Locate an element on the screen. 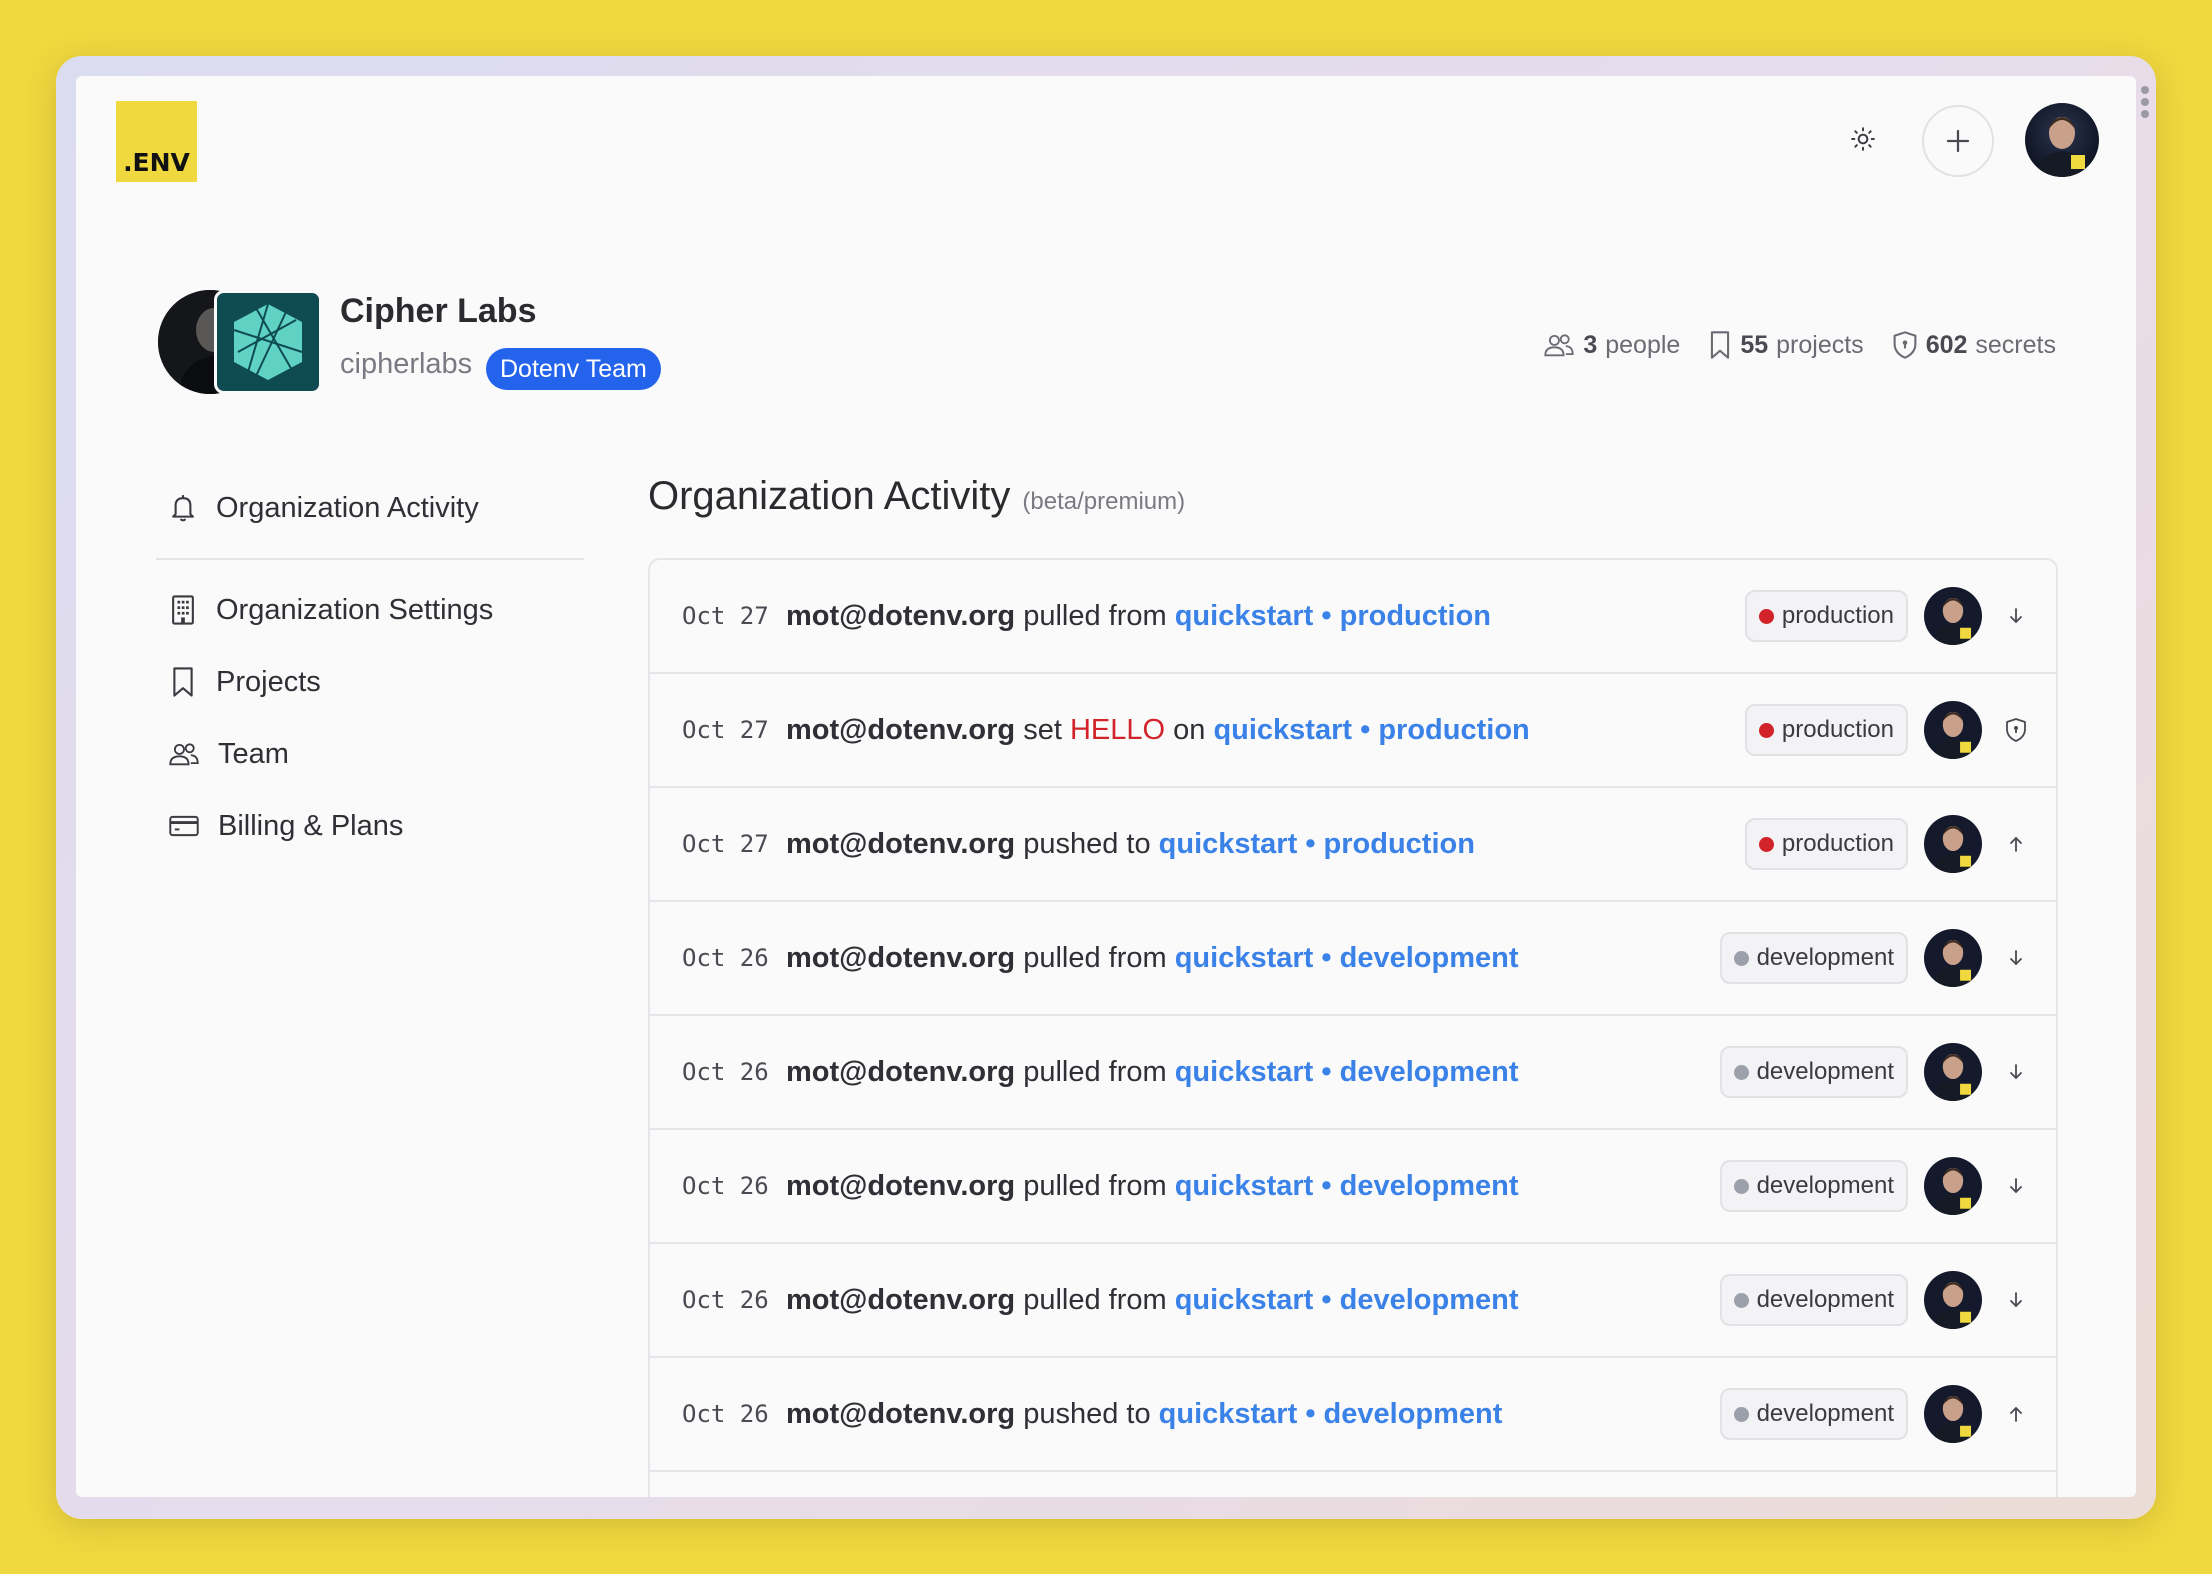 This screenshot has width=2212, height=1574. sidebar-item-projects: Projects is located at coordinates (370, 682).